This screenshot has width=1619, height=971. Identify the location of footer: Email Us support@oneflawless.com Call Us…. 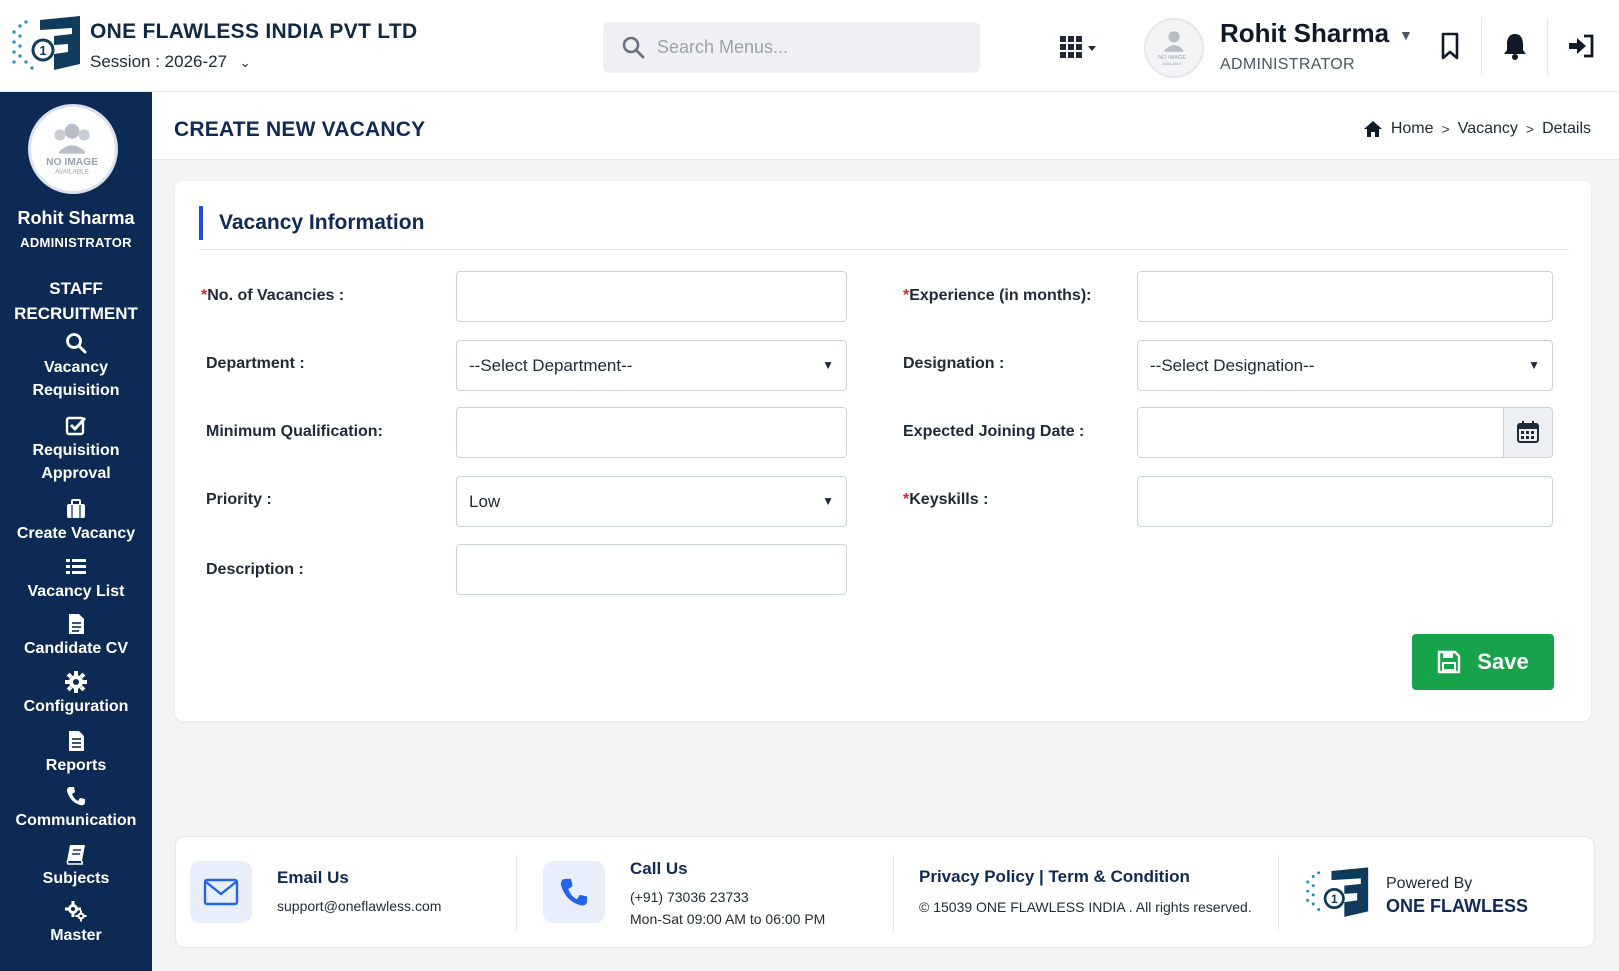
(885, 892).